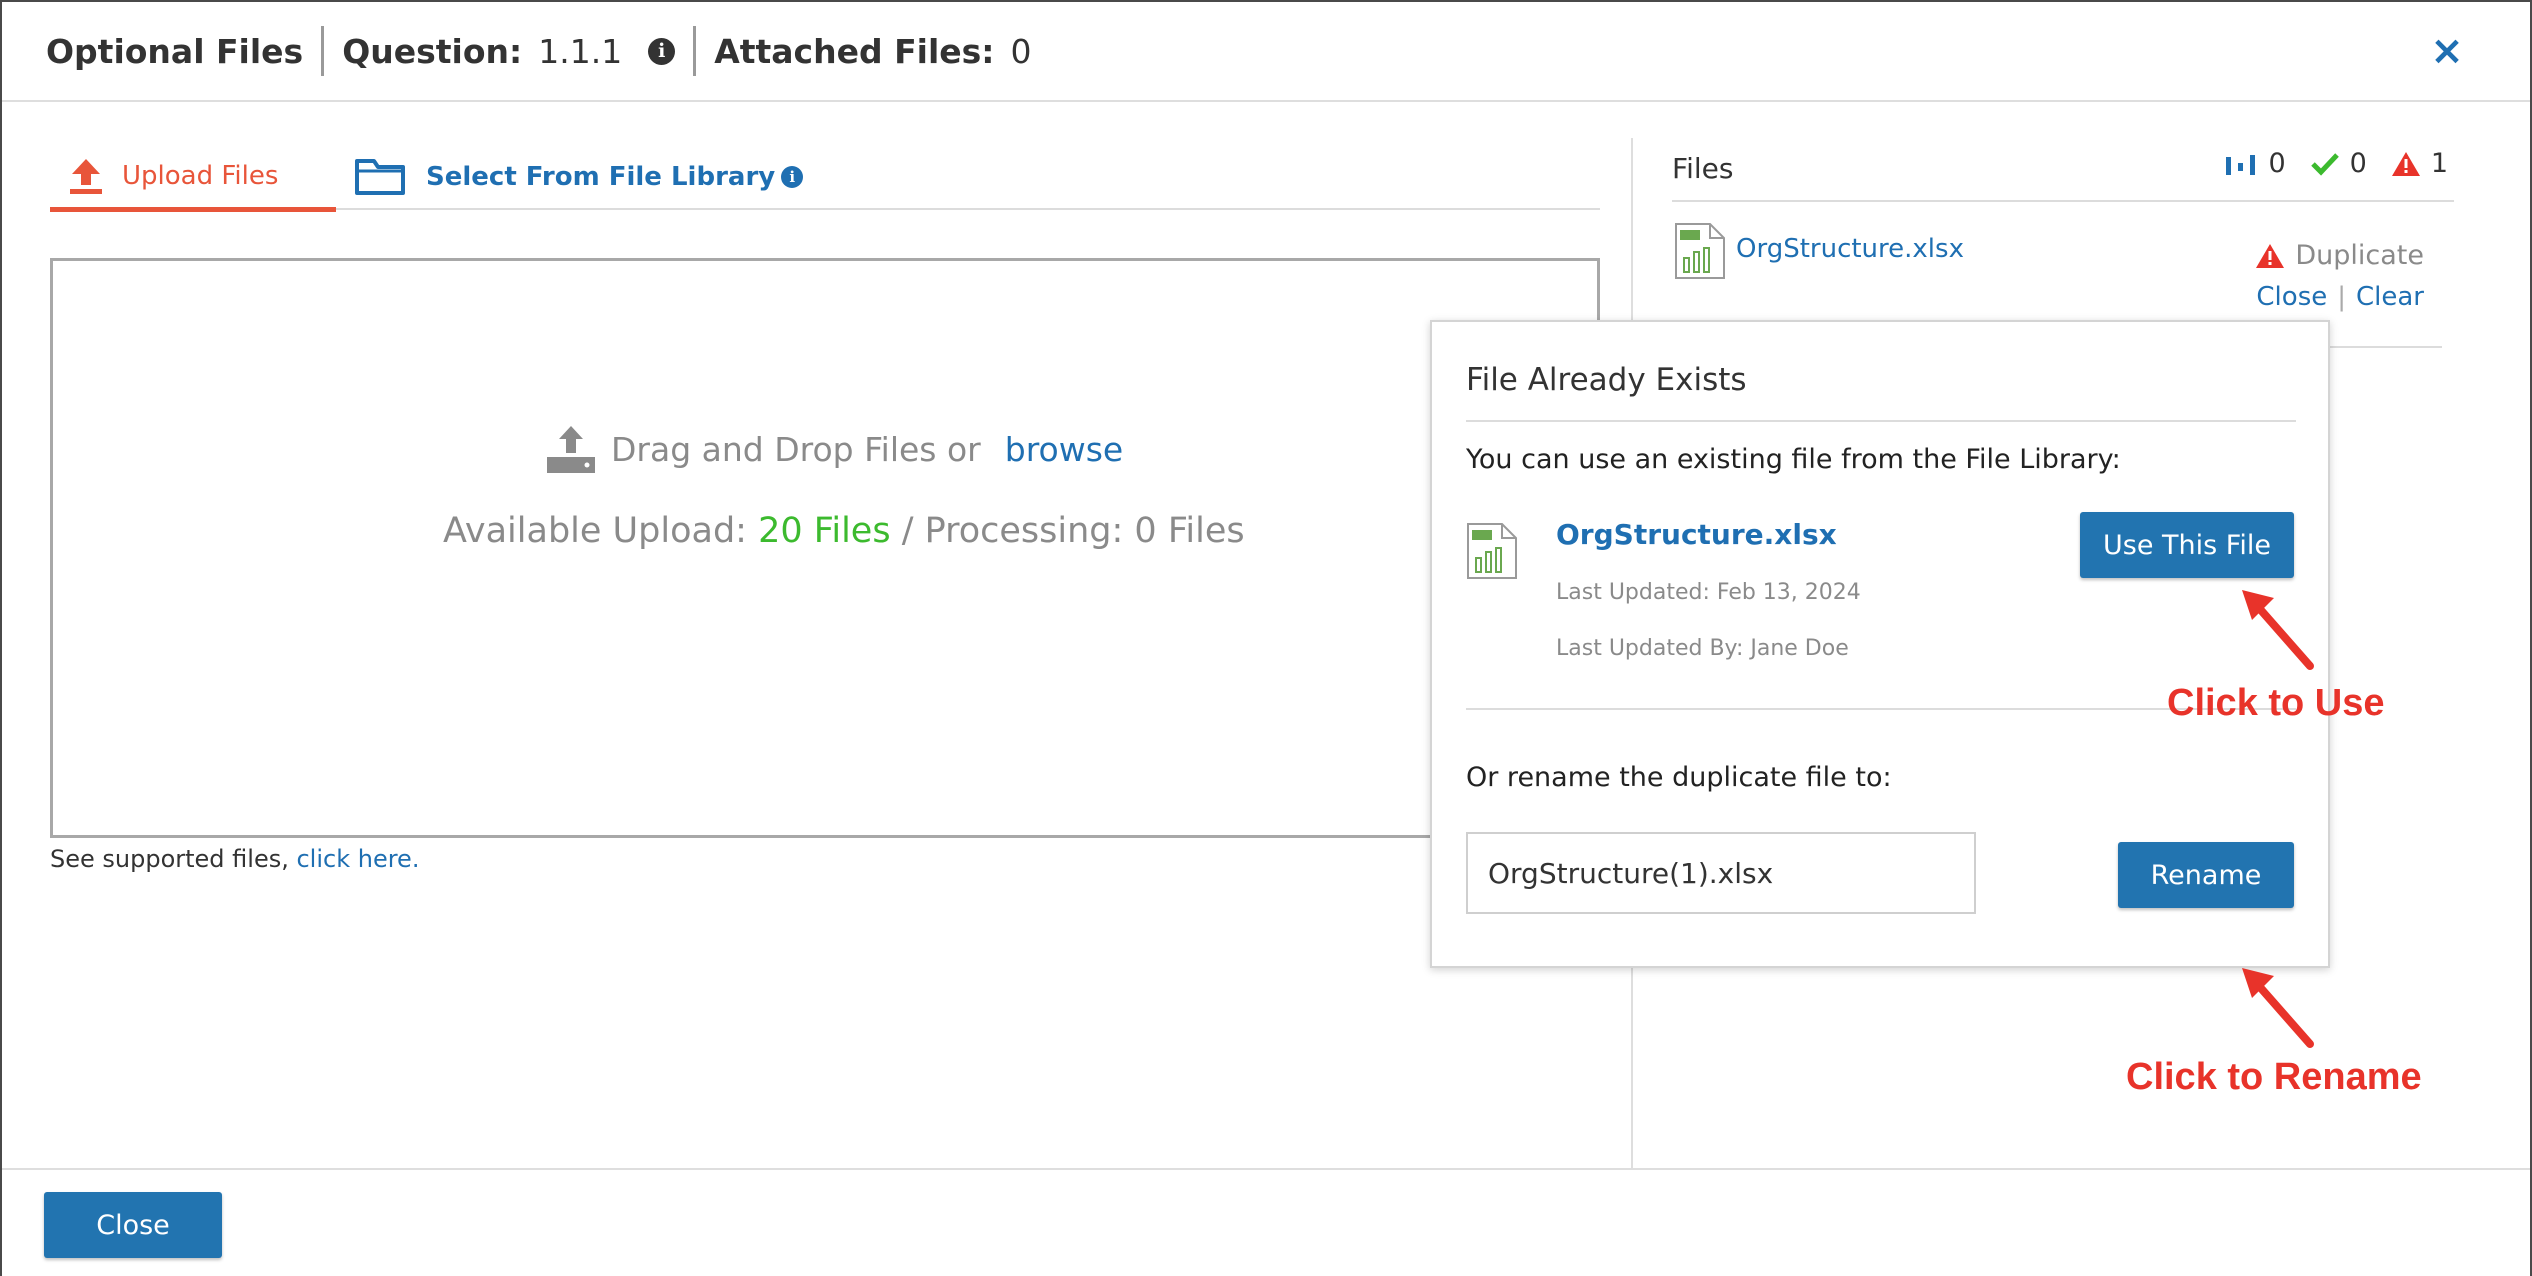 The width and height of the screenshot is (2532, 1276). What do you see at coordinates (175, 51) in the screenshot?
I see `optional-files-title: Optional Files` at bounding box center [175, 51].